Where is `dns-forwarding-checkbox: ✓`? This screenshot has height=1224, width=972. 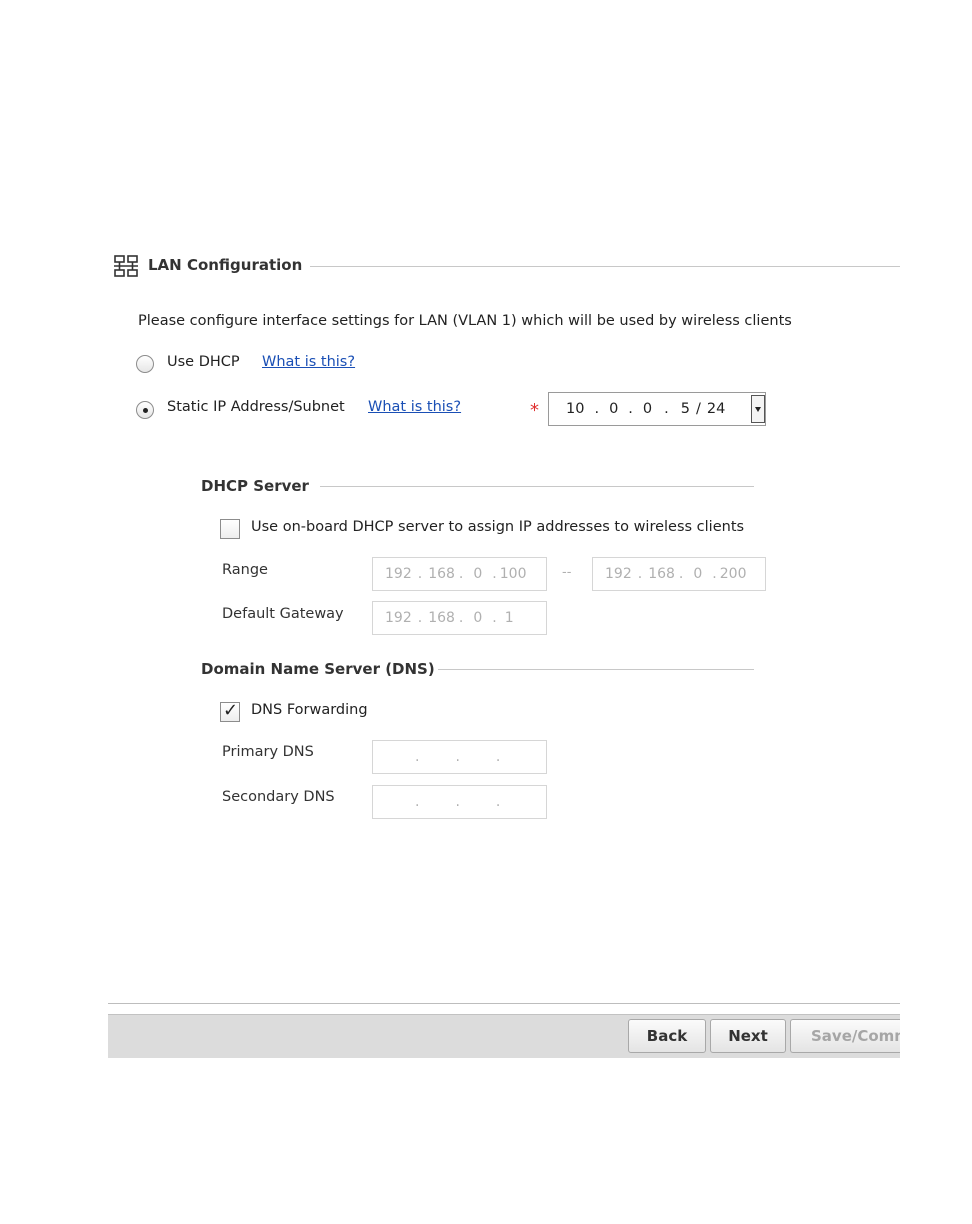 dns-forwarding-checkbox: ✓ is located at coordinates (230, 711).